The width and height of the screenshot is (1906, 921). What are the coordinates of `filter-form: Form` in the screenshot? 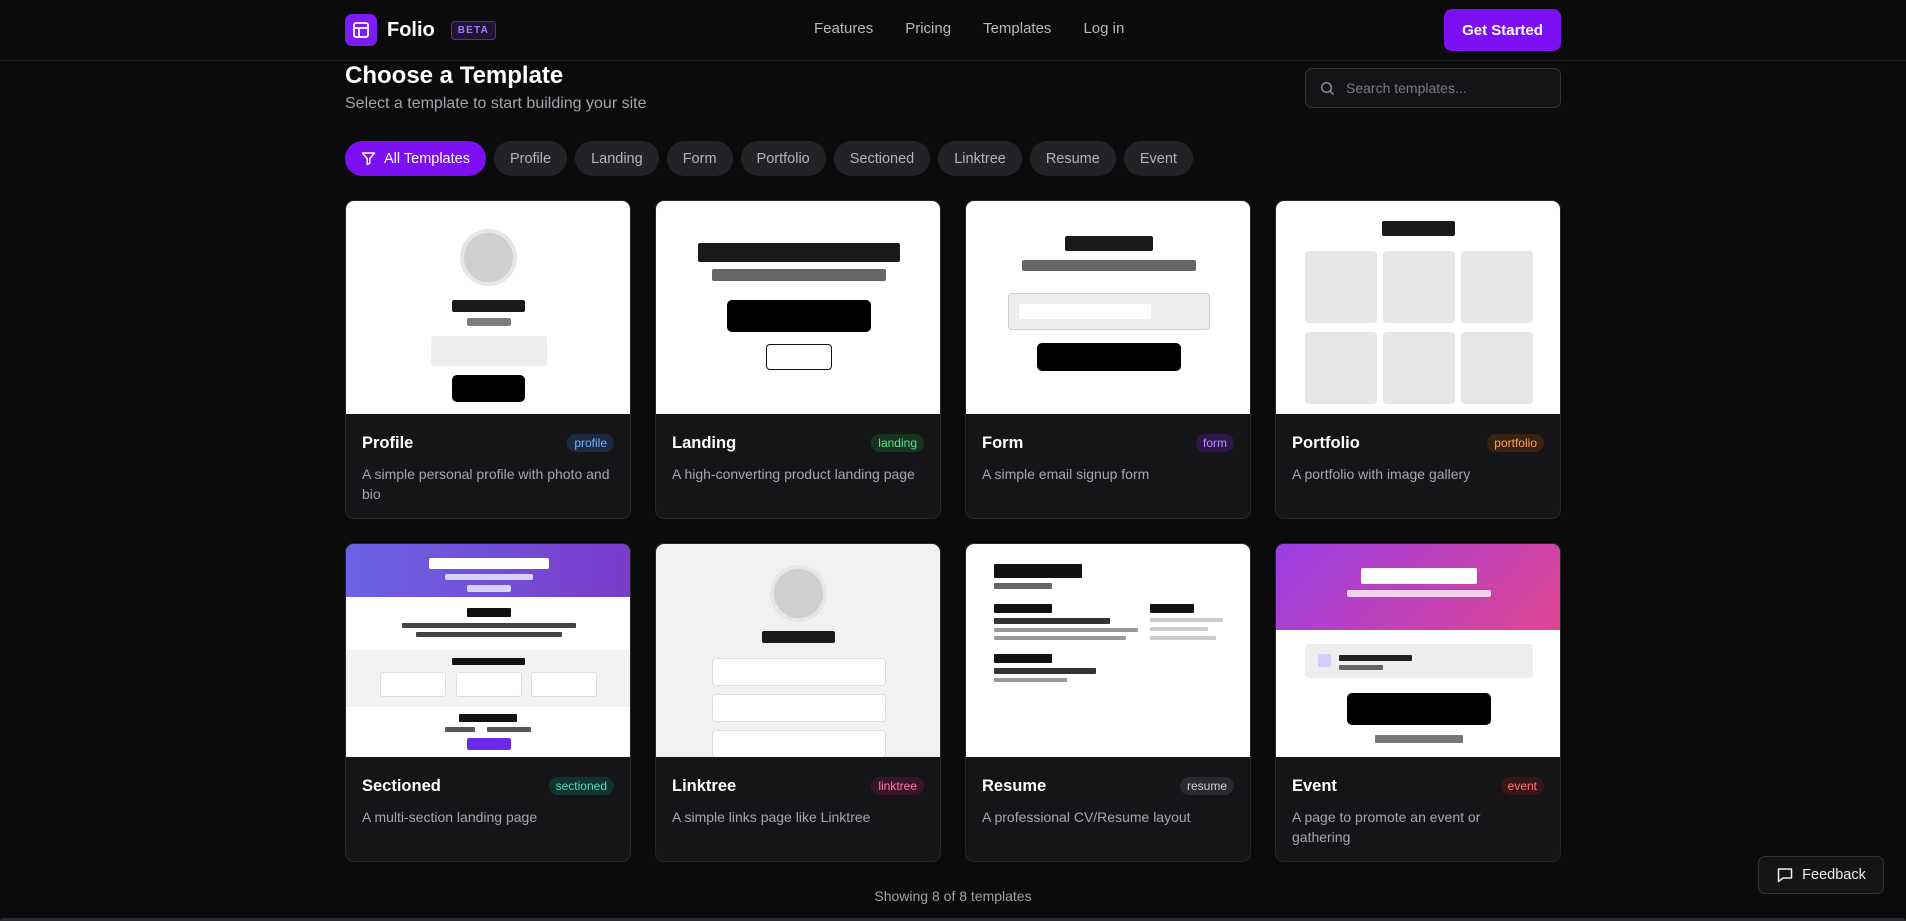 It's located at (699, 158).